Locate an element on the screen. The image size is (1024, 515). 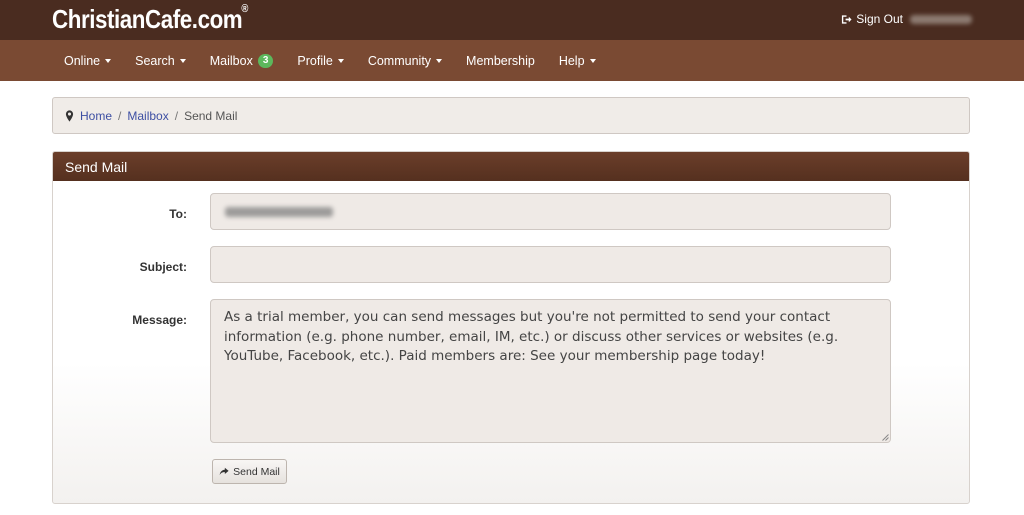
mailbox-count-badge: 3 is located at coordinates (265, 60).